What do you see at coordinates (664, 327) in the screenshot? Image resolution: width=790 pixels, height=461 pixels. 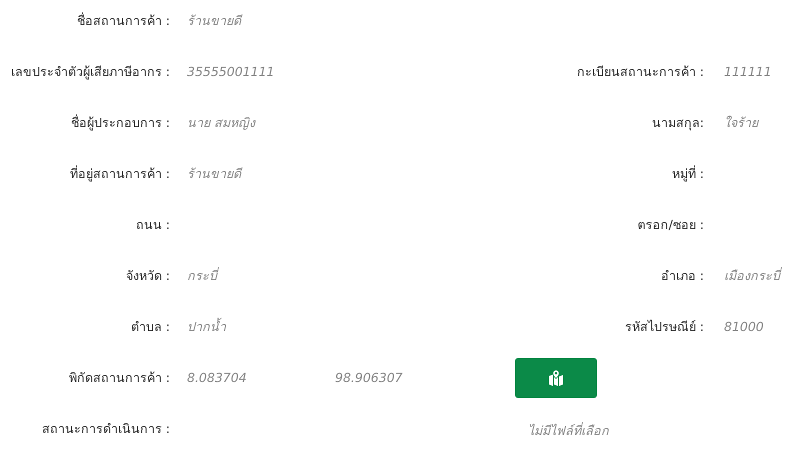 I see `field-label: รหัสไปรษณีย์ :` at bounding box center [664, 327].